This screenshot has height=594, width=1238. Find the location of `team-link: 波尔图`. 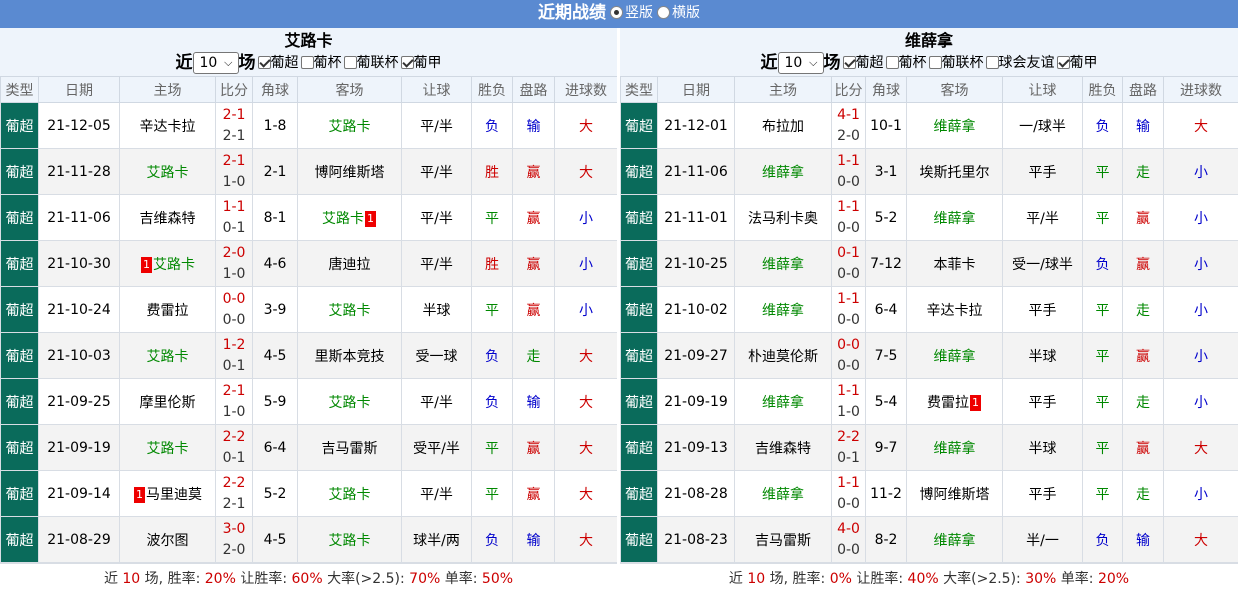

team-link: 波尔图 is located at coordinates (168, 541).